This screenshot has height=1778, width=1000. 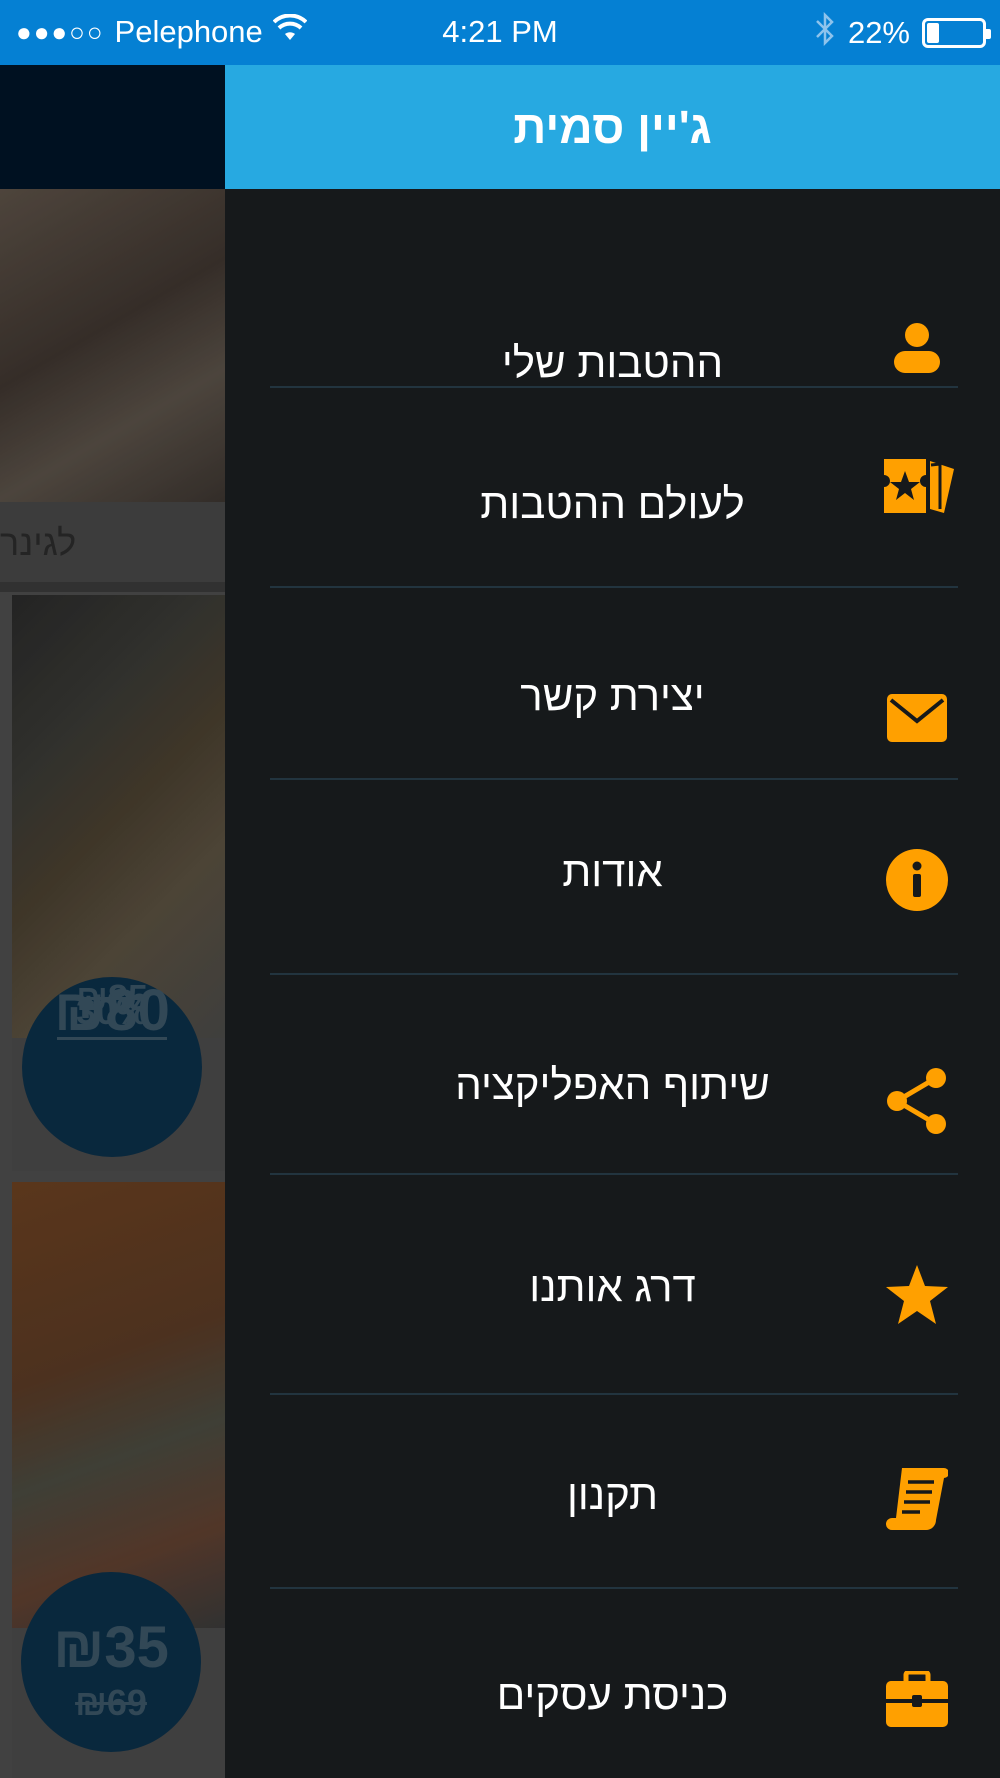 What do you see at coordinates (612, 695) in the screenshot?
I see `menu-item-label: יצירת קשר` at bounding box center [612, 695].